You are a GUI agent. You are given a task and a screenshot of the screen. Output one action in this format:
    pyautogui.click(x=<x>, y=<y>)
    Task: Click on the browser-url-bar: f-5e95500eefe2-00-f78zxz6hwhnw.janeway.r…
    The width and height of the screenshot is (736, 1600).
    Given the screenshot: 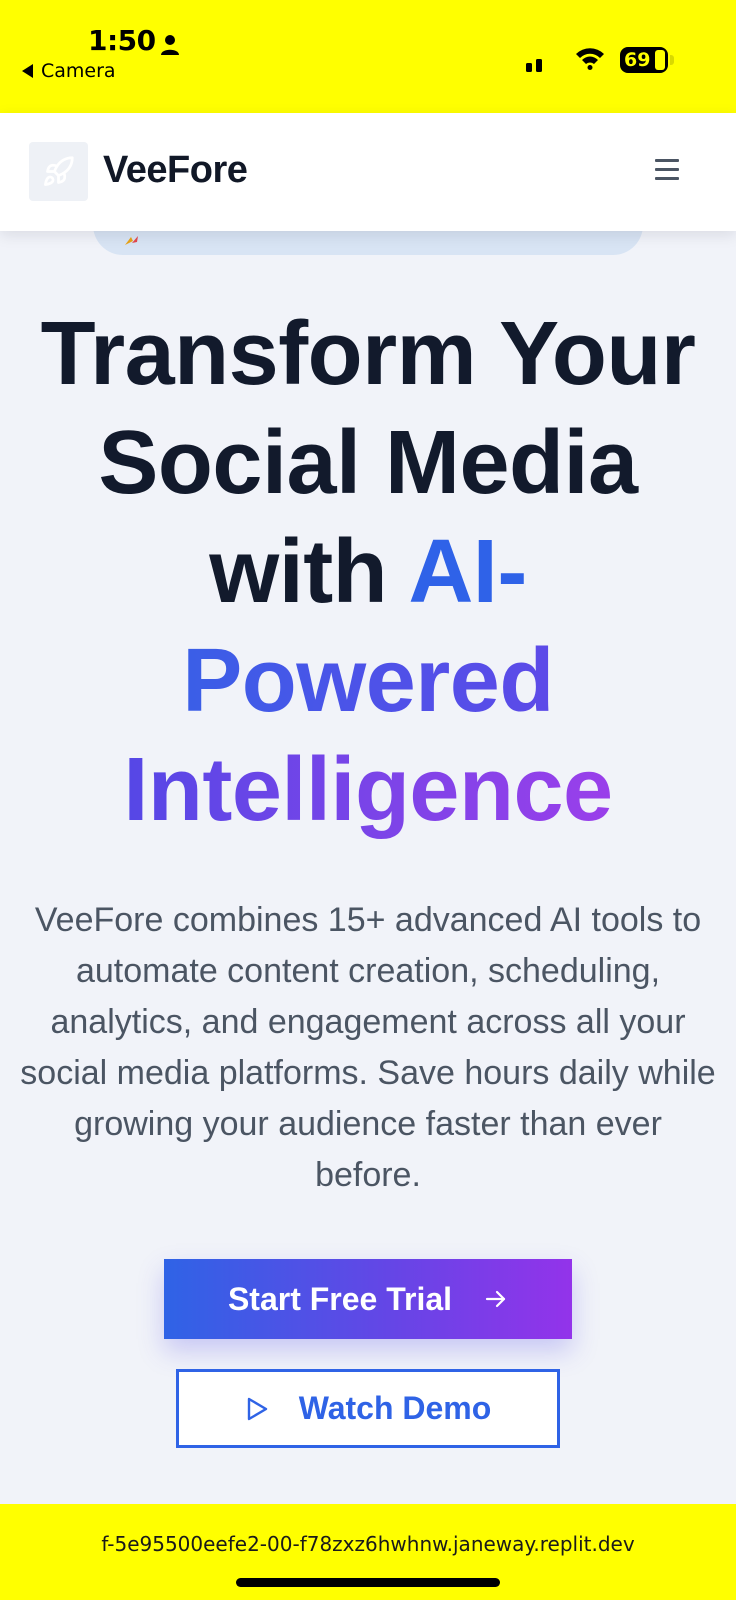 What is the action you would take?
    pyautogui.click(x=368, y=1552)
    